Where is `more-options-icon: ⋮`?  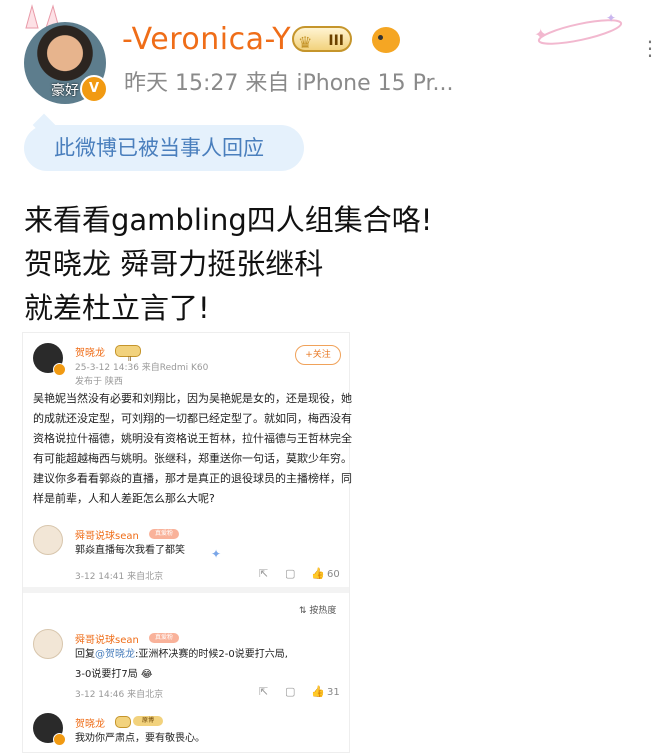 more-options-icon: ⋮ is located at coordinates (650, 48).